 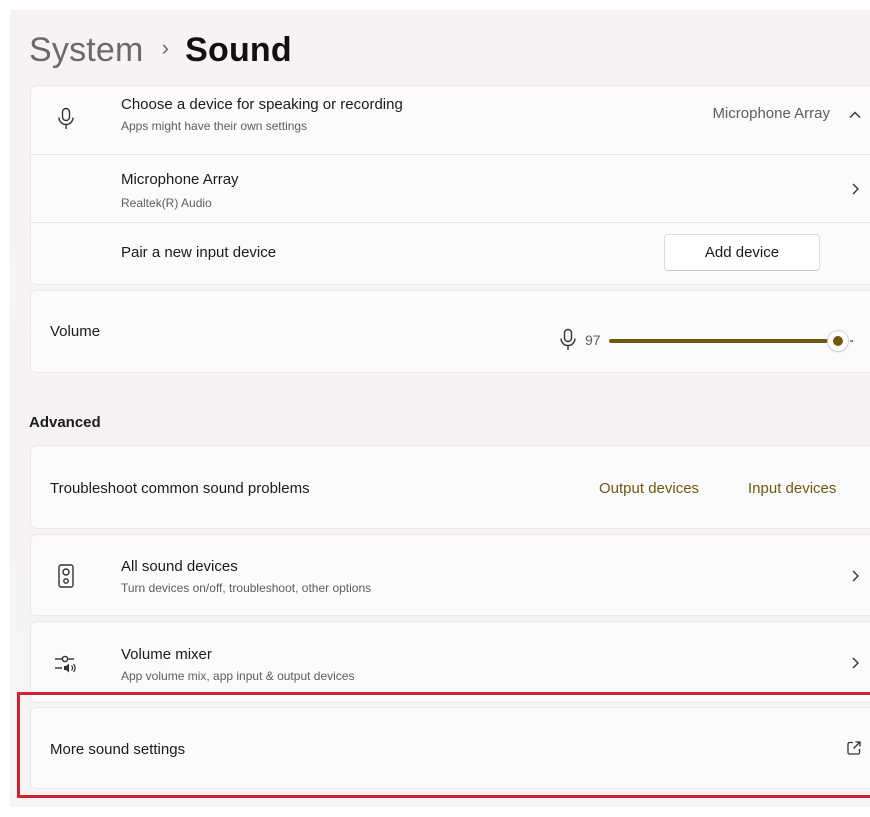 I want to click on open-external-icon, so click(x=854, y=748).